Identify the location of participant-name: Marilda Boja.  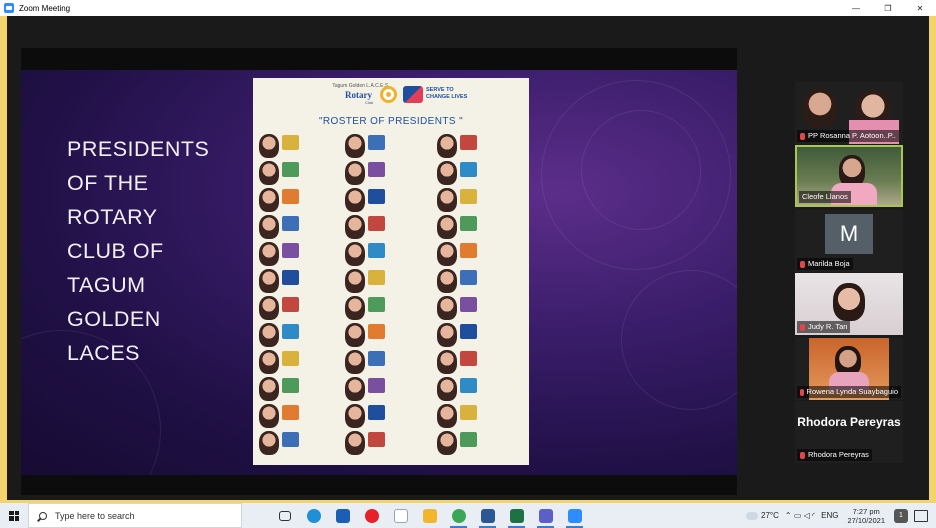
(829, 263).